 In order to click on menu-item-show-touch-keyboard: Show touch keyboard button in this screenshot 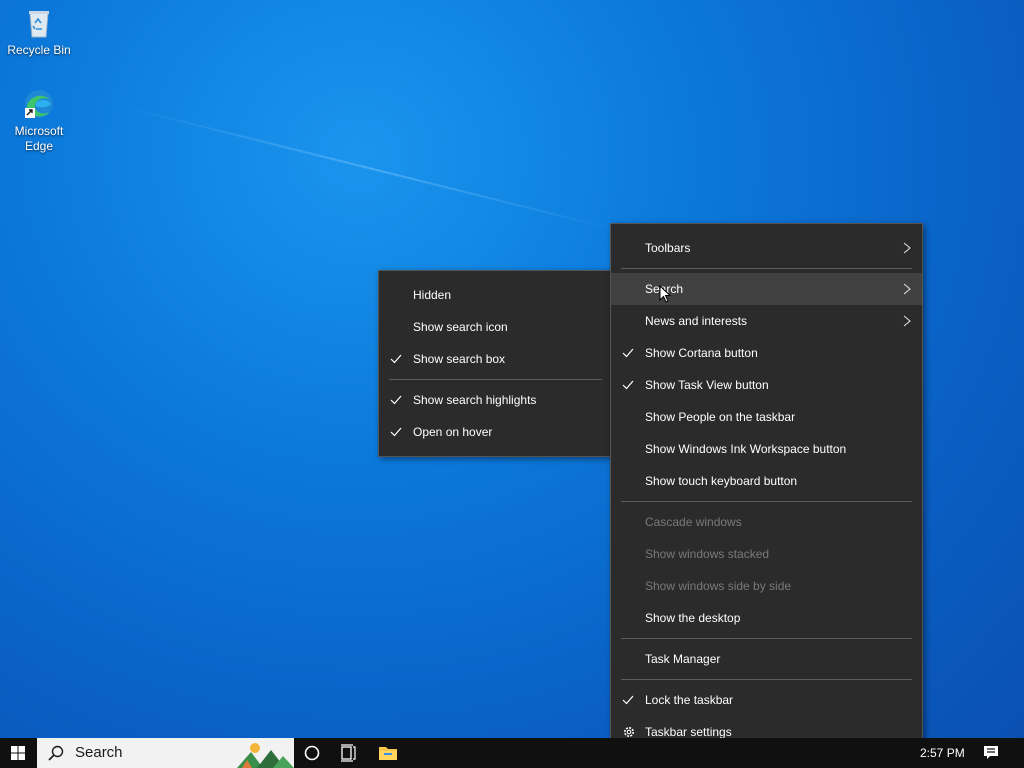, I will do `click(766, 481)`.